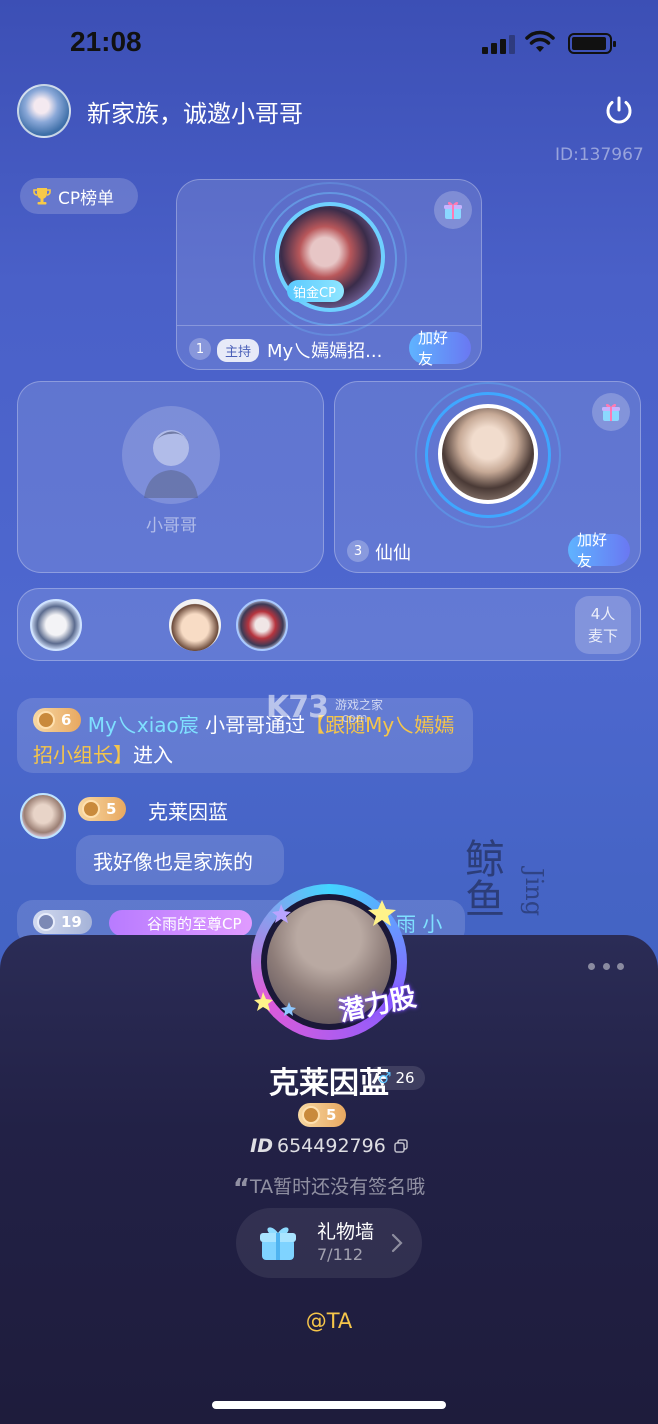  What do you see at coordinates (44, 111) in the screenshot?
I see `room-avatar` at bounding box center [44, 111].